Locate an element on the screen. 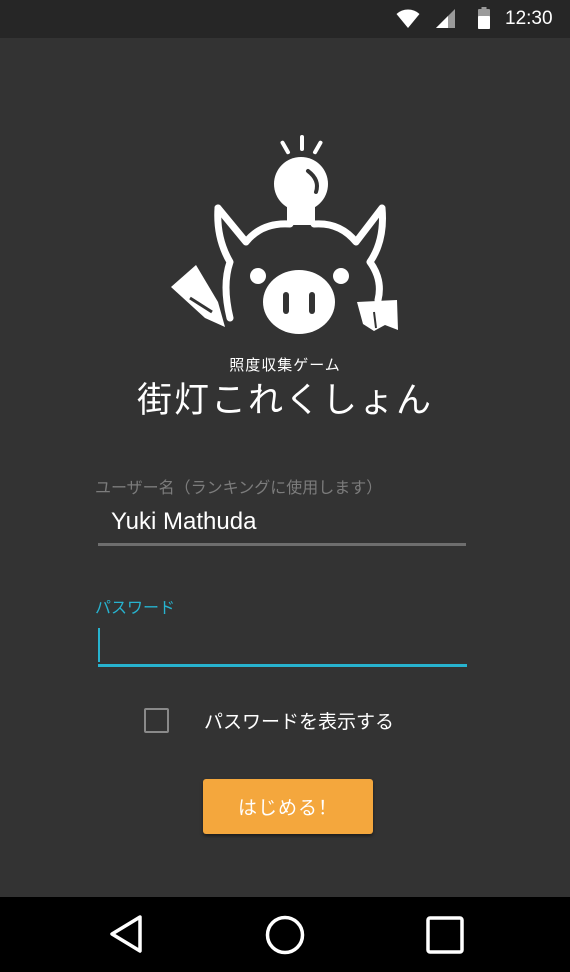 This screenshot has height=972, width=570. navigation-bar is located at coordinates (285, 934).